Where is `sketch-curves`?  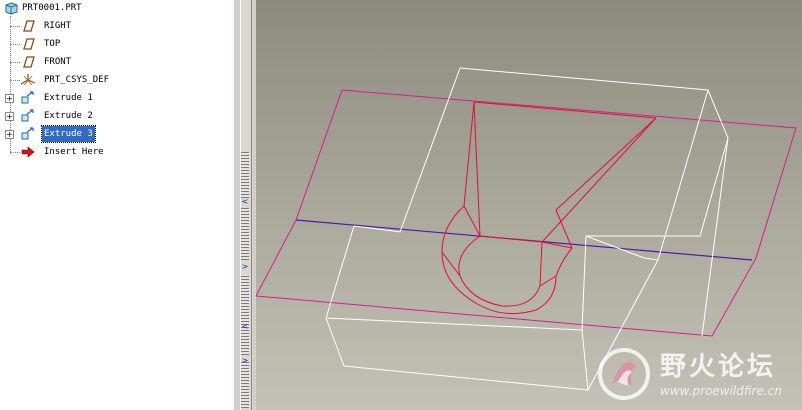
sketch-curves is located at coordinates (549, 208).